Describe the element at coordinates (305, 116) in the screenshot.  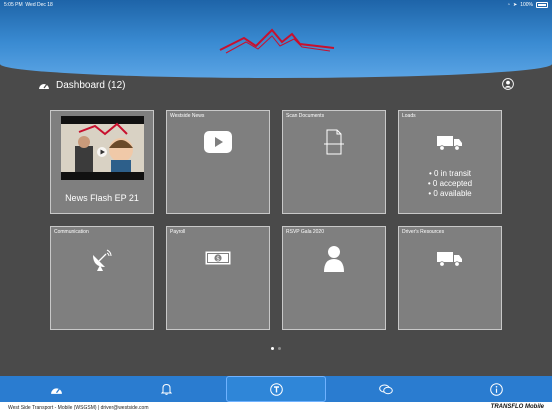
I see `tile-label: Scan Documents` at that location.